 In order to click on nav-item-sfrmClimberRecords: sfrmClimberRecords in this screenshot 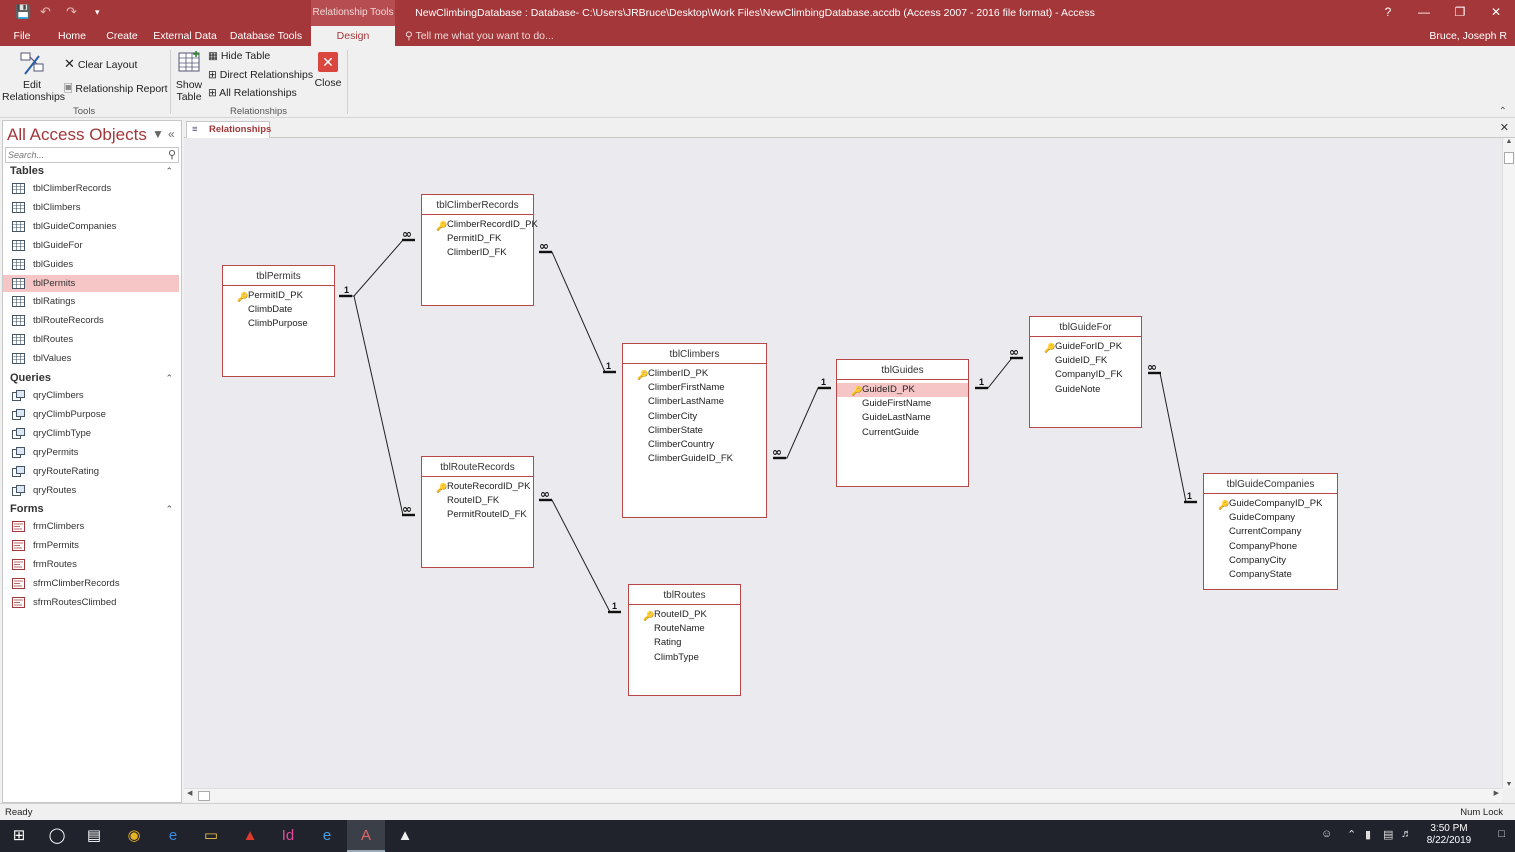, I will do `click(91, 583)`.